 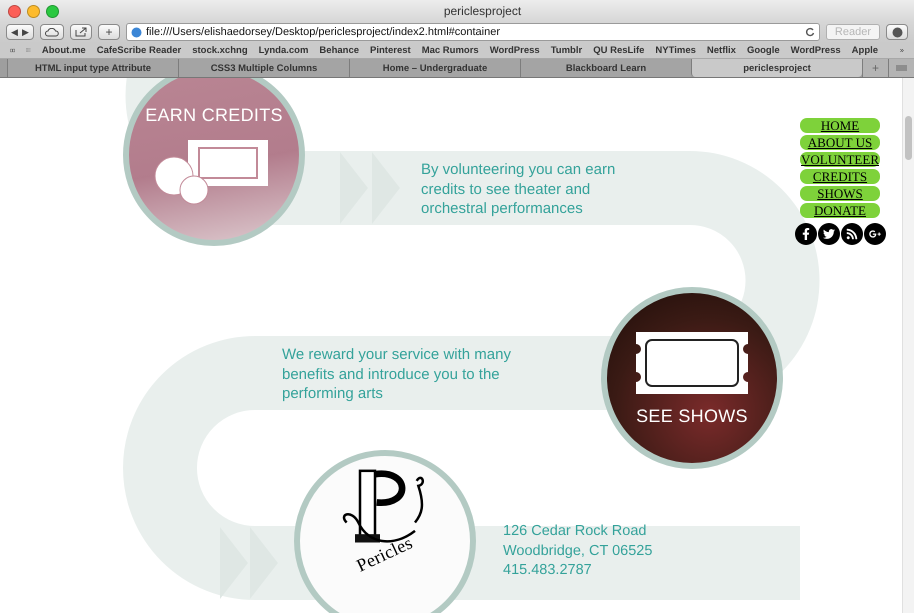 What do you see at coordinates (339, 50) in the screenshot?
I see `bookmark-link: Behance` at bounding box center [339, 50].